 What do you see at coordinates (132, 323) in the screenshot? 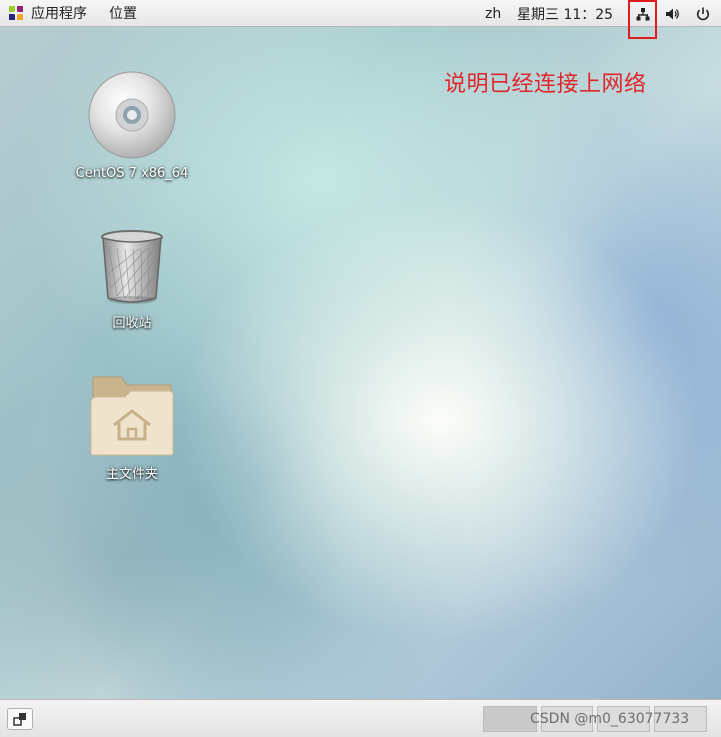
I see `desktop-icon-label: 回收站` at bounding box center [132, 323].